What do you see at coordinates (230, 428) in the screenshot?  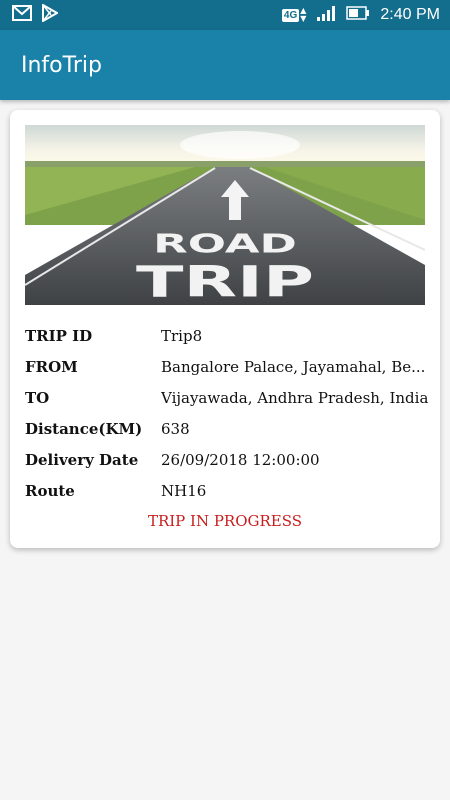 I see `distance-row: Distance(KM) 638` at bounding box center [230, 428].